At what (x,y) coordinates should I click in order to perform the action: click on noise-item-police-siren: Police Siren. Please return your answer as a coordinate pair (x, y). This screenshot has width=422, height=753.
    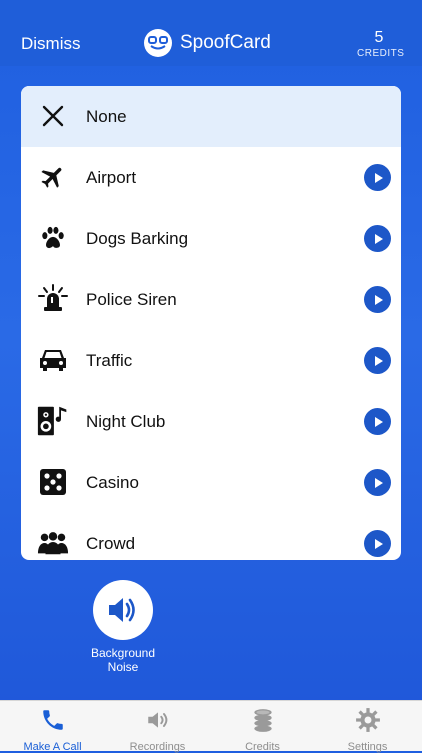
    Looking at the image, I should click on (211, 299).